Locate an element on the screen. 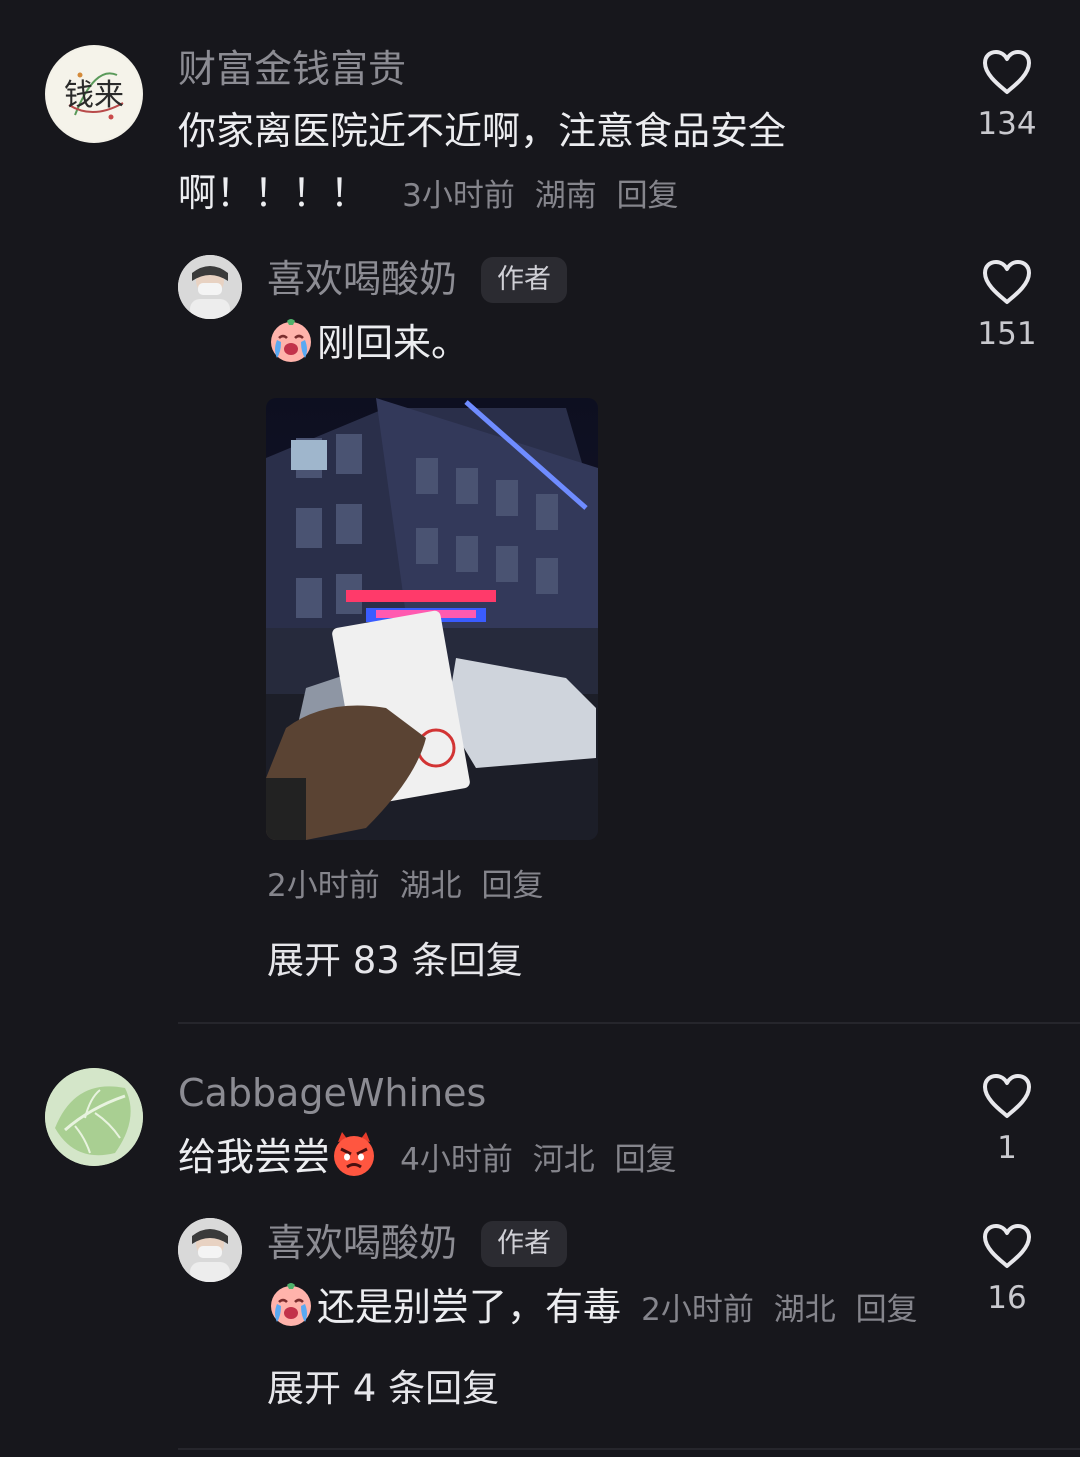 Image resolution: width=1080 pixels, height=1457 pixels. avatar: 钱来 is located at coordinates (94, 94).